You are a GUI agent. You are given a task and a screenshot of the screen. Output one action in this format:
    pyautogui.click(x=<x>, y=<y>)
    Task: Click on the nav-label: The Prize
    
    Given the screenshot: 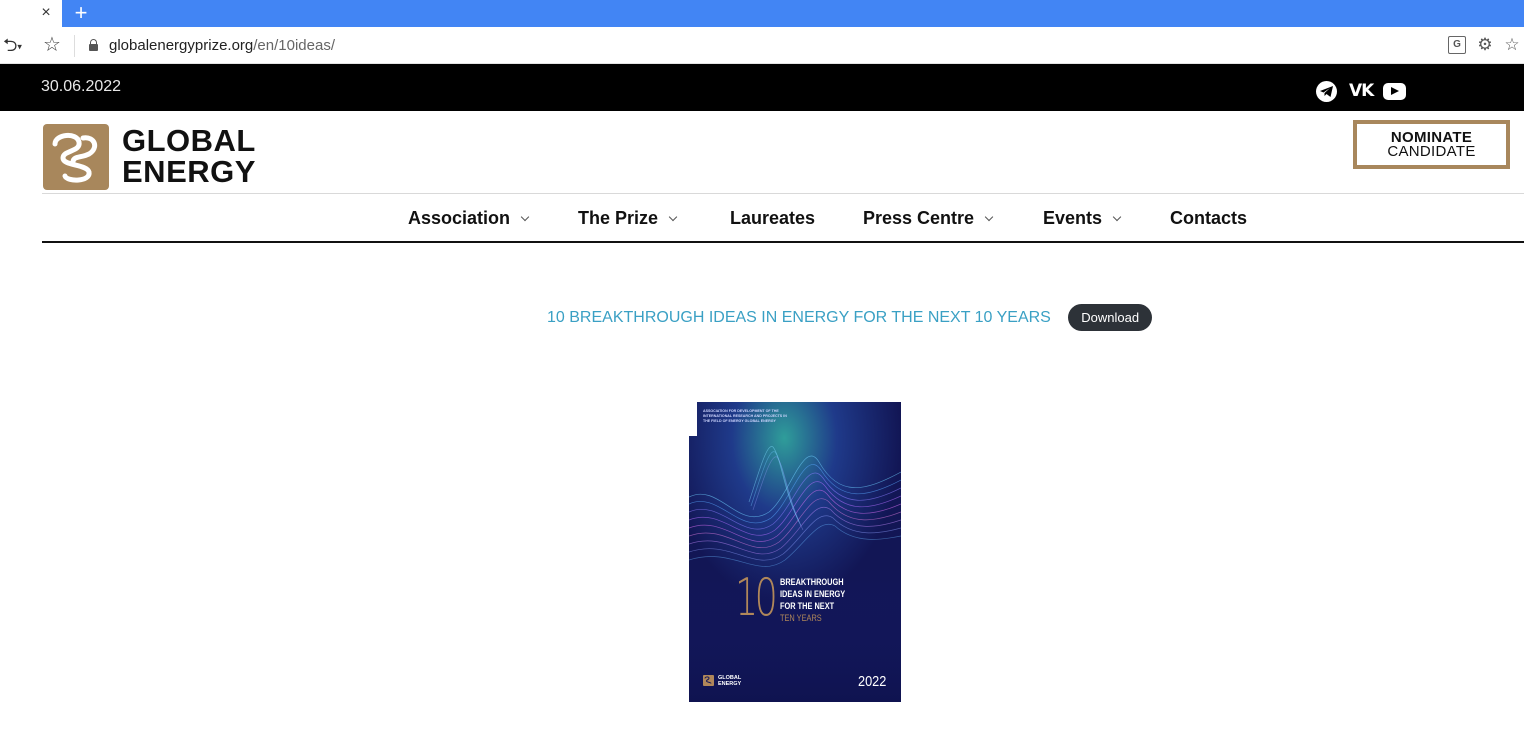 What is the action you would take?
    pyautogui.click(x=618, y=218)
    